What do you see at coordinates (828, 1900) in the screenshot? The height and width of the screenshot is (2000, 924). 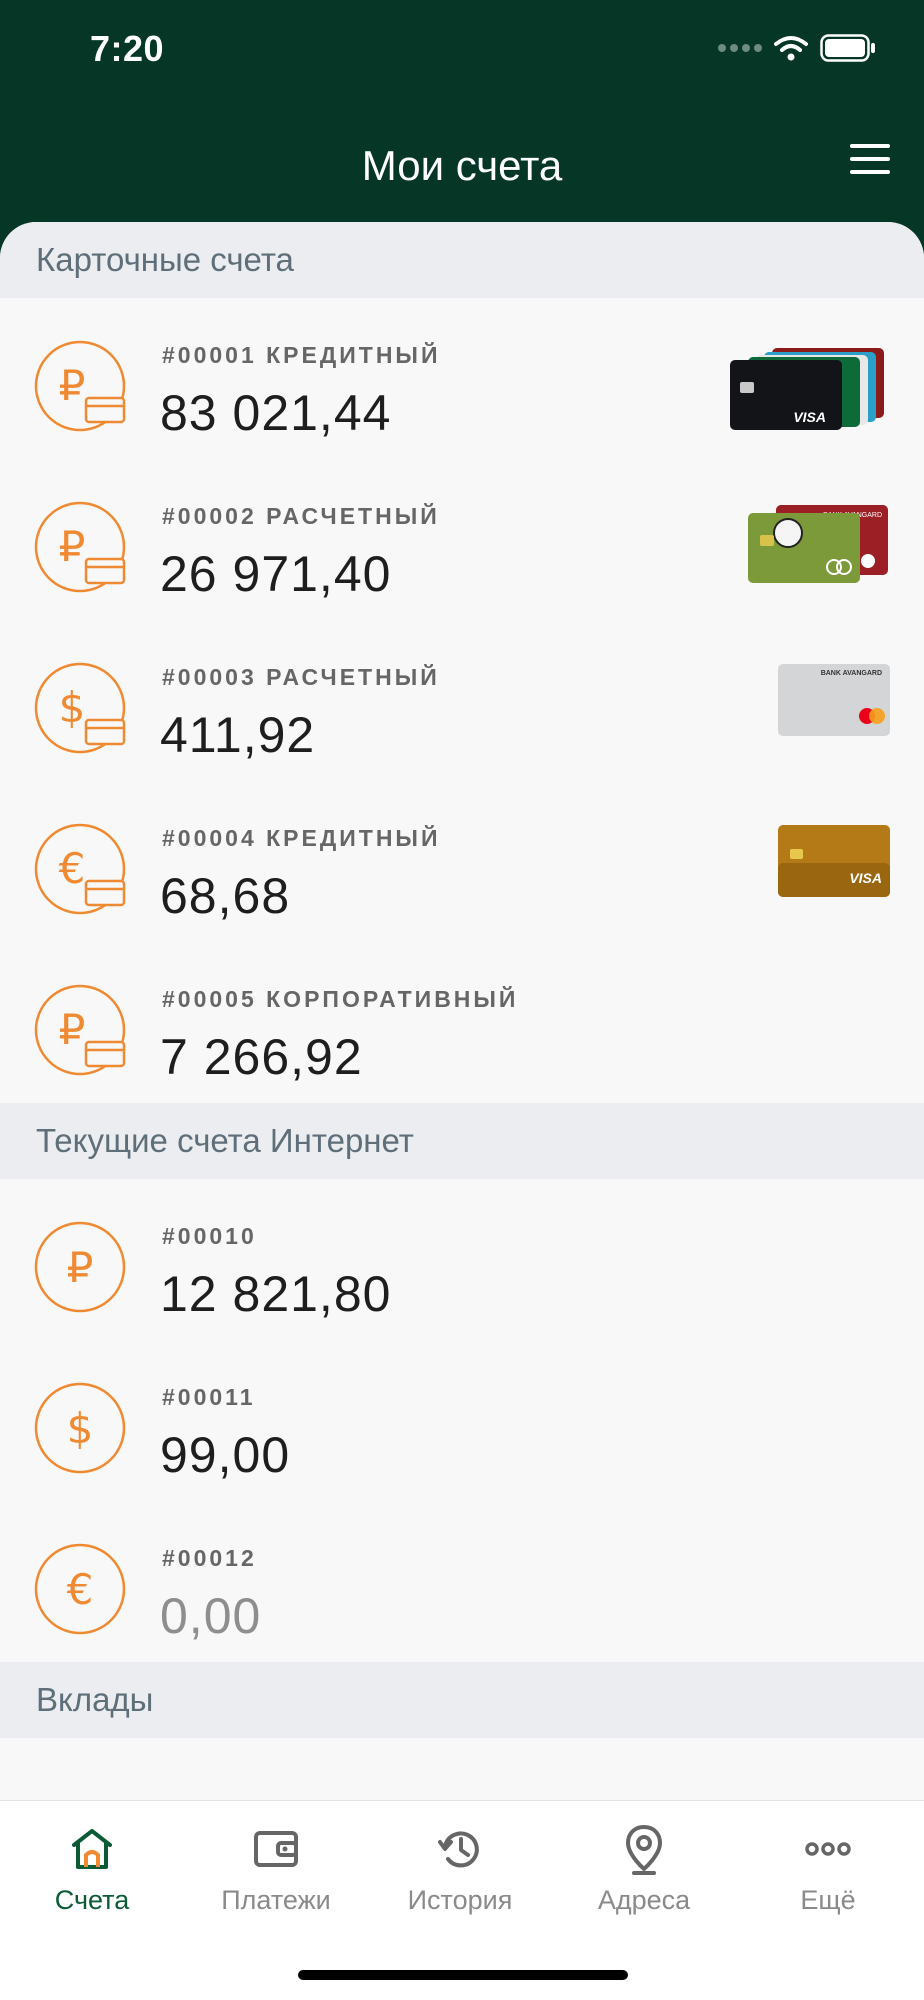 I see `tab-label: Ещё` at bounding box center [828, 1900].